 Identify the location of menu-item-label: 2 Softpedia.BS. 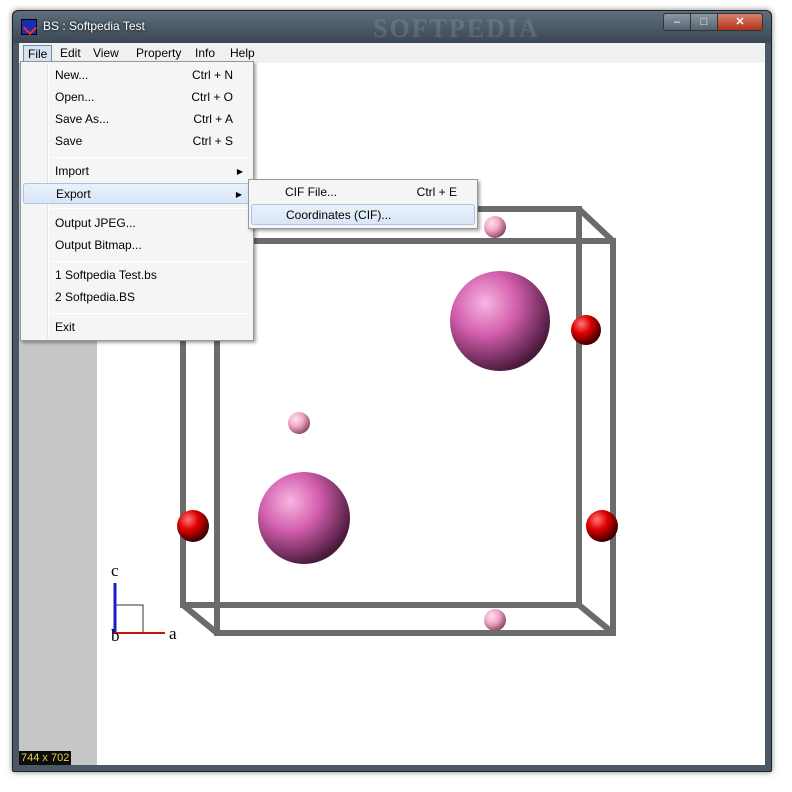
(95, 297).